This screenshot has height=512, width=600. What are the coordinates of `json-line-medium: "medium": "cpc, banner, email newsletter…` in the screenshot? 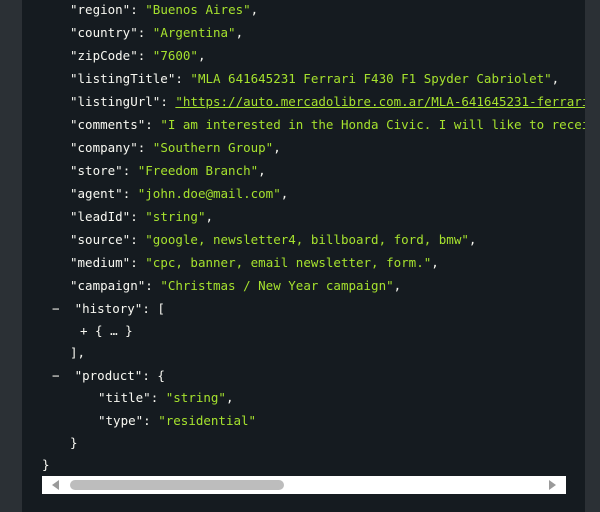 It's located at (254, 262).